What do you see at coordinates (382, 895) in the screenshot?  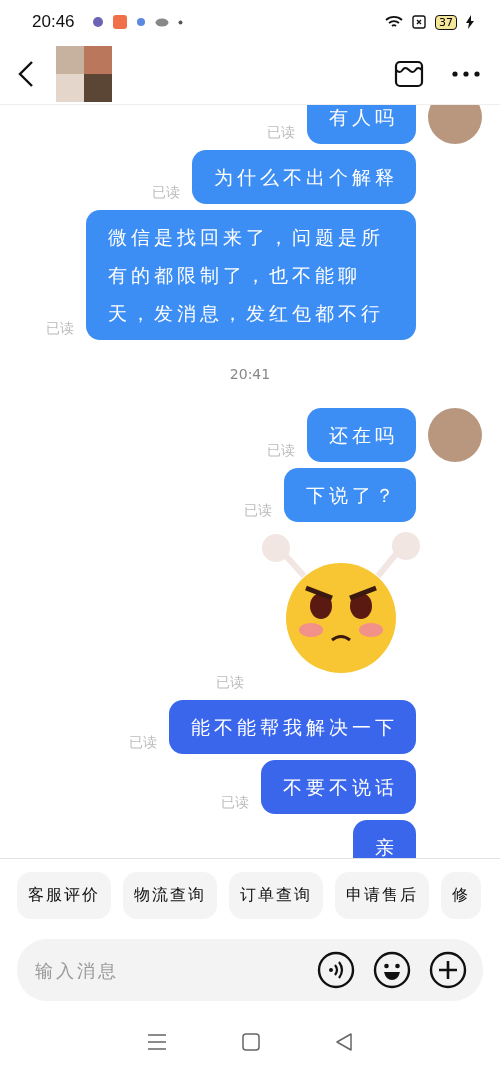 I see `quick-reply-chip: 申请售后` at bounding box center [382, 895].